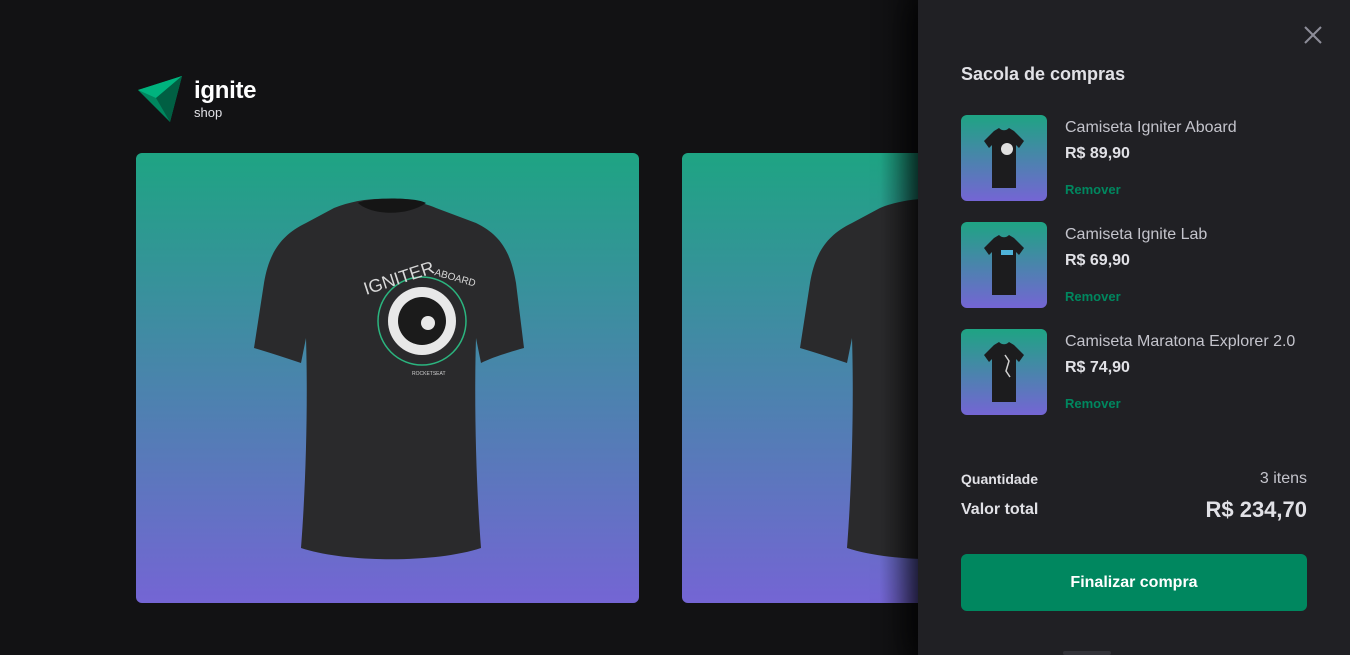  What do you see at coordinates (1097, 153) in the screenshot?
I see `cart-item-price: R$ 89,90` at bounding box center [1097, 153].